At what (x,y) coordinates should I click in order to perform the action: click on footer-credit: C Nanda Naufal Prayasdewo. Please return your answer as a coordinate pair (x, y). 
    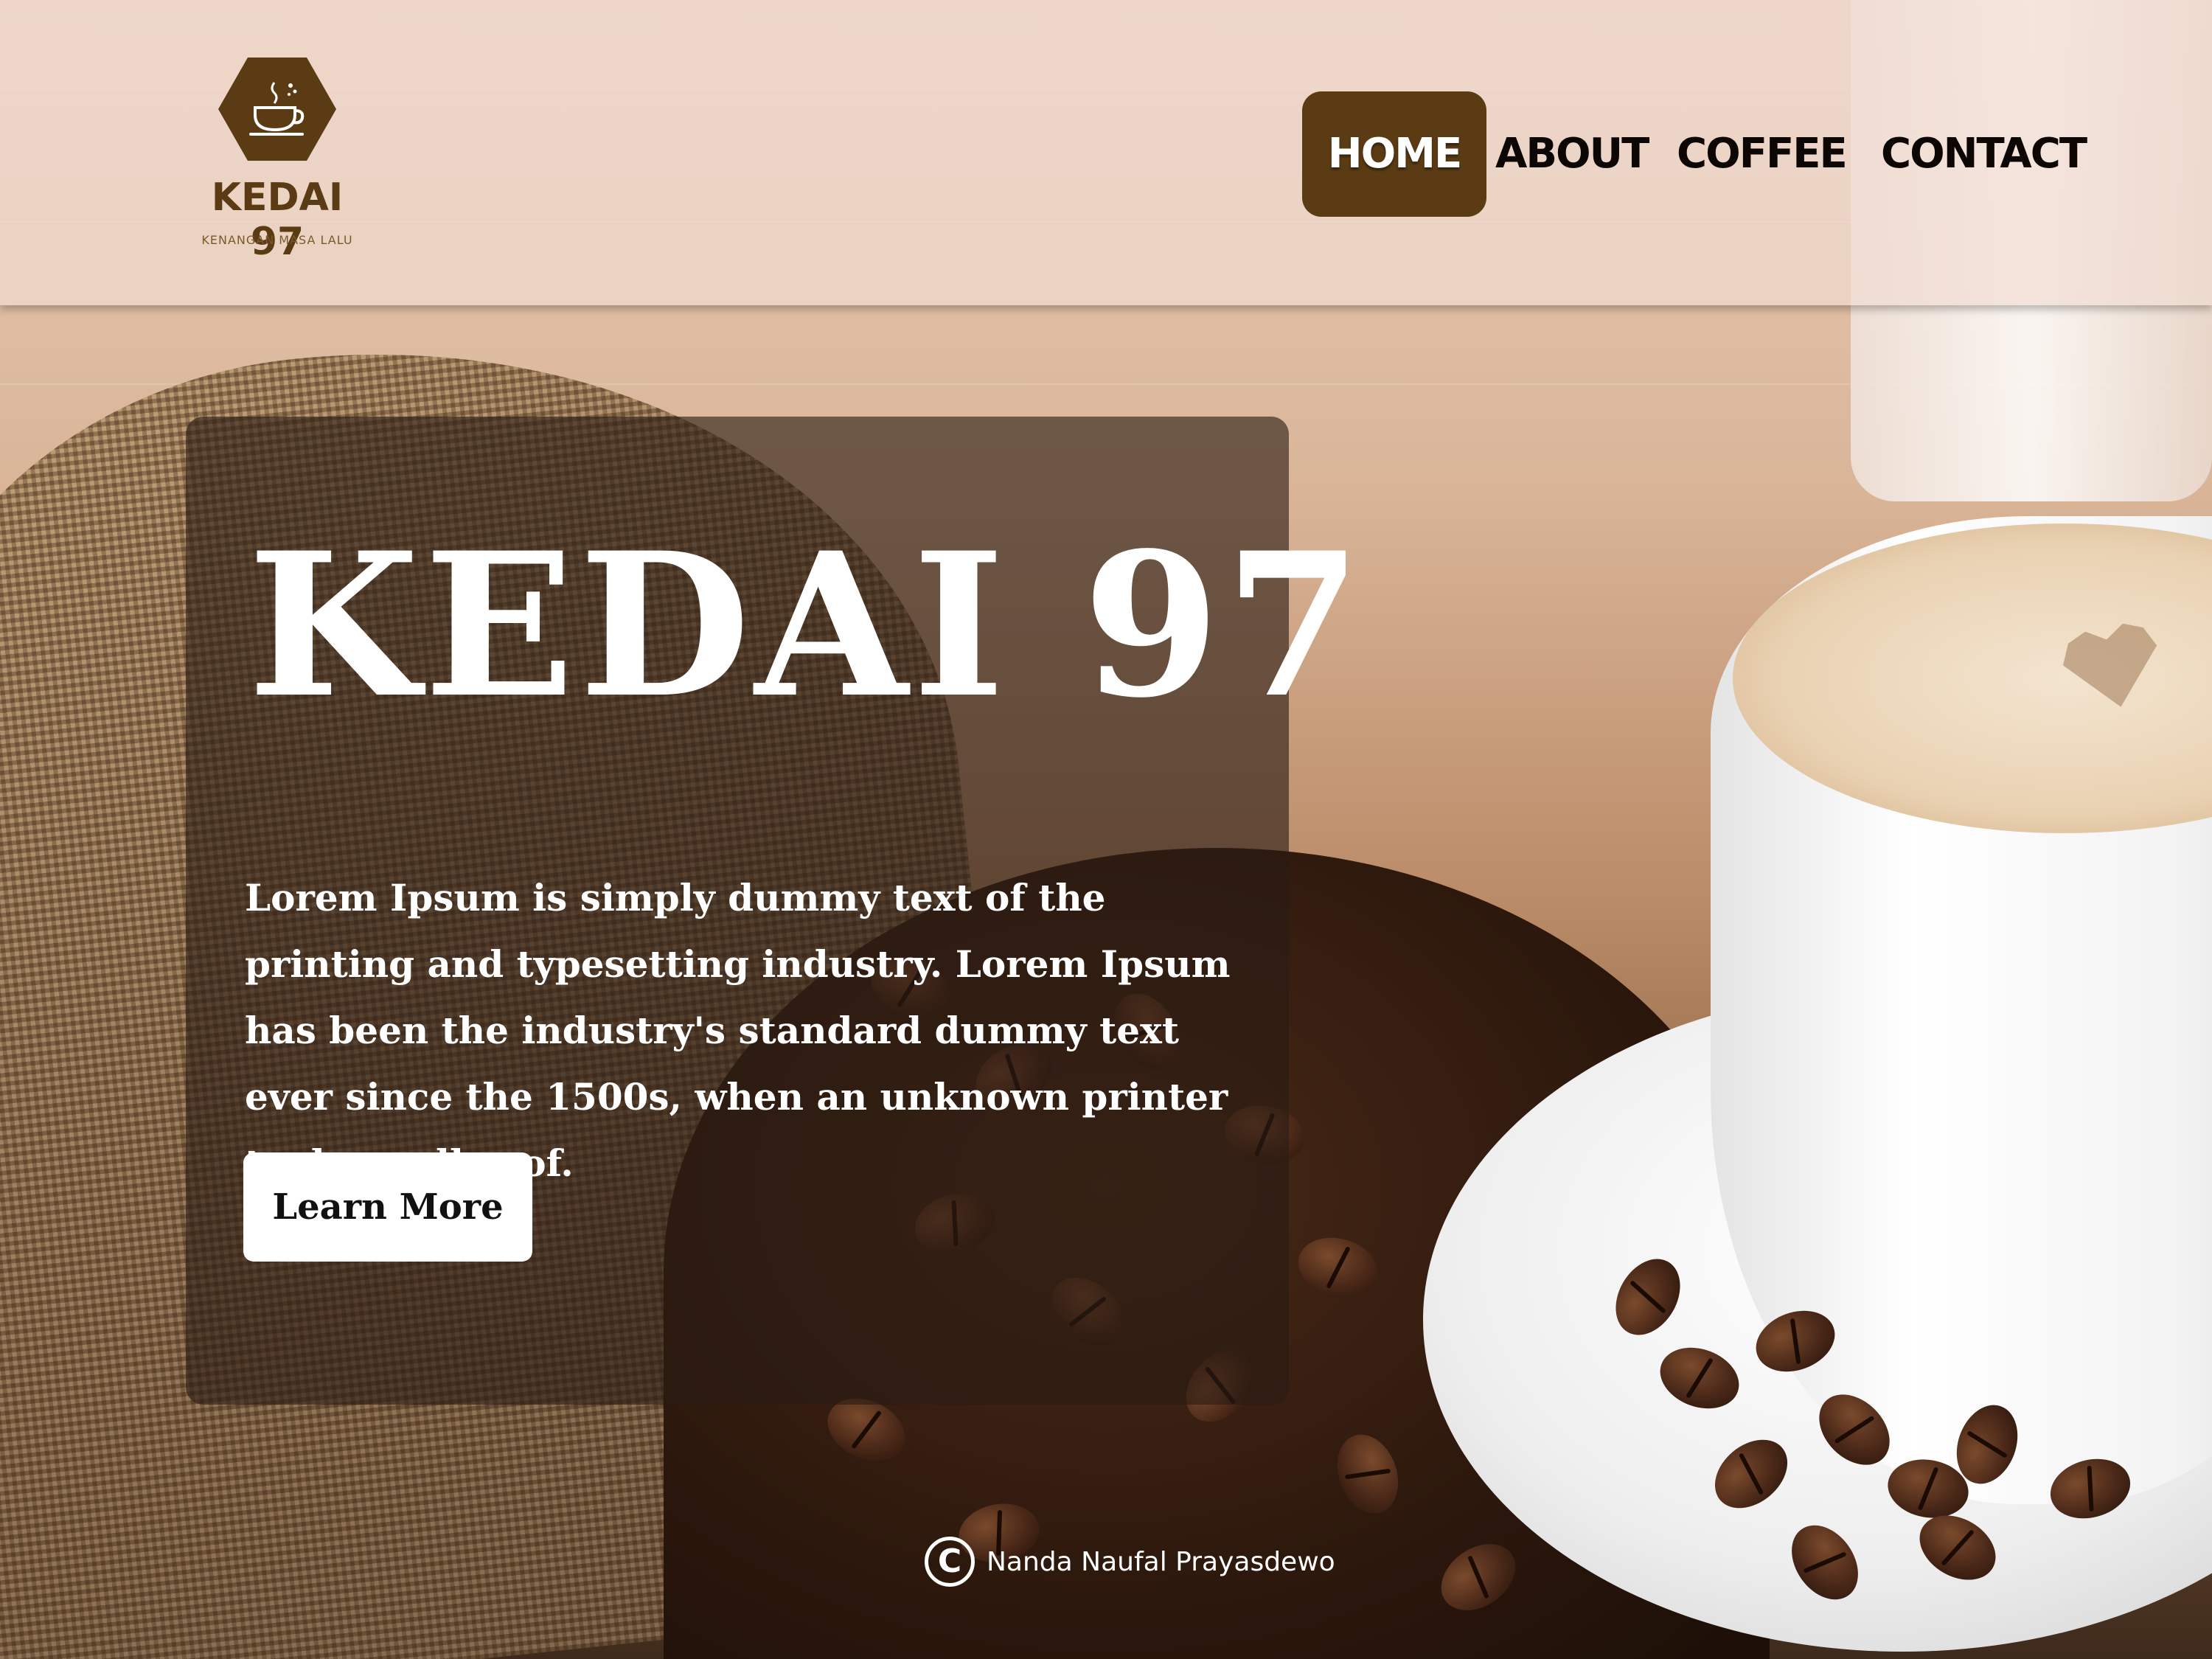
    Looking at the image, I should click on (1130, 1562).